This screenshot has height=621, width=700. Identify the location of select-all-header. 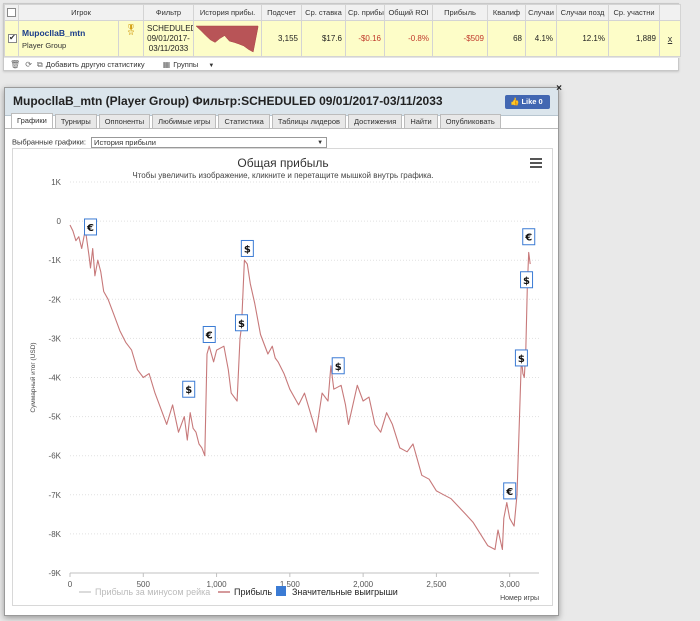
(11, 12).